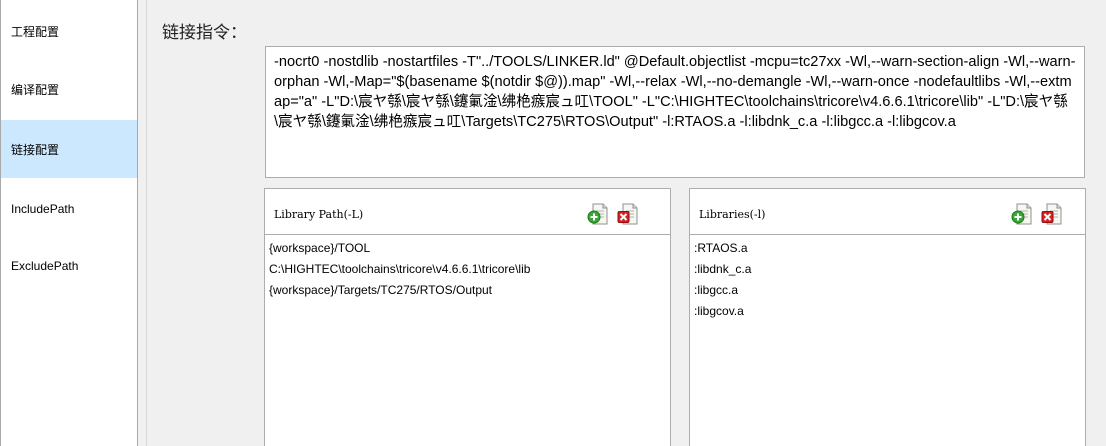 This screenshot has height=446, width=1106. I want to click on add-library-path-button, so click(598, 214).